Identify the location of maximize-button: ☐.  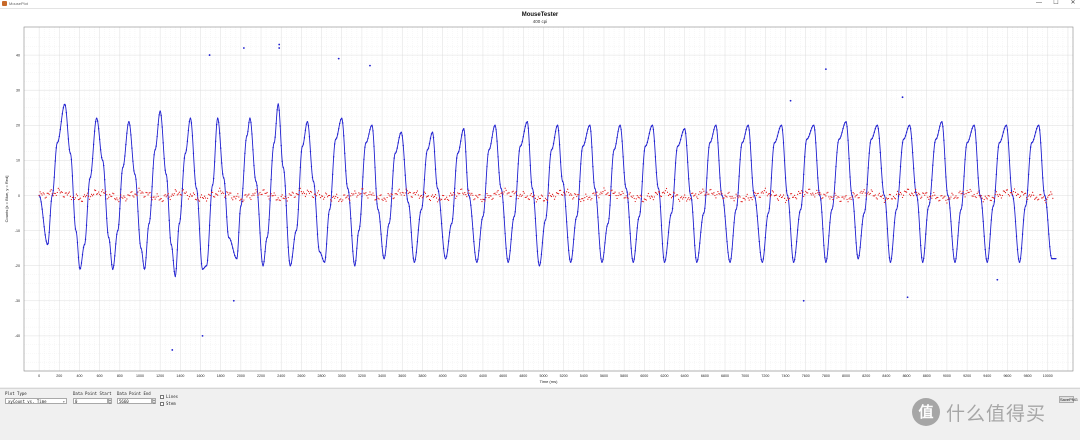
(1056, 3).